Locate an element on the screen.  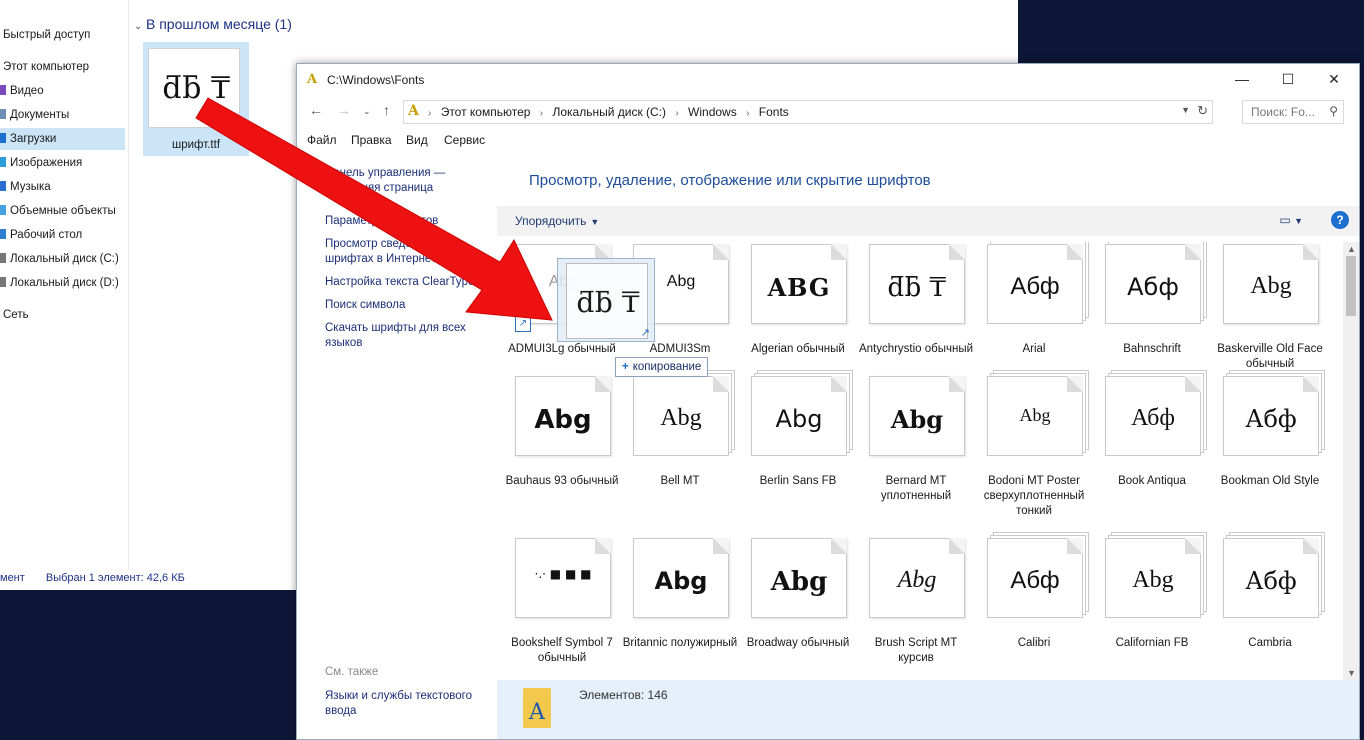
font-sample-text: ƌƃ ₸ is located at coordinates (917, 288).